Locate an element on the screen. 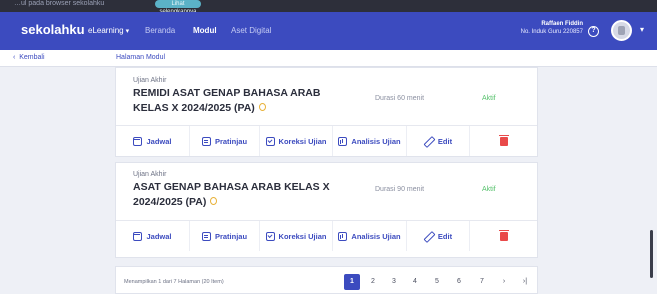  page-button-2: 2 is located at coordinates (373, 282).